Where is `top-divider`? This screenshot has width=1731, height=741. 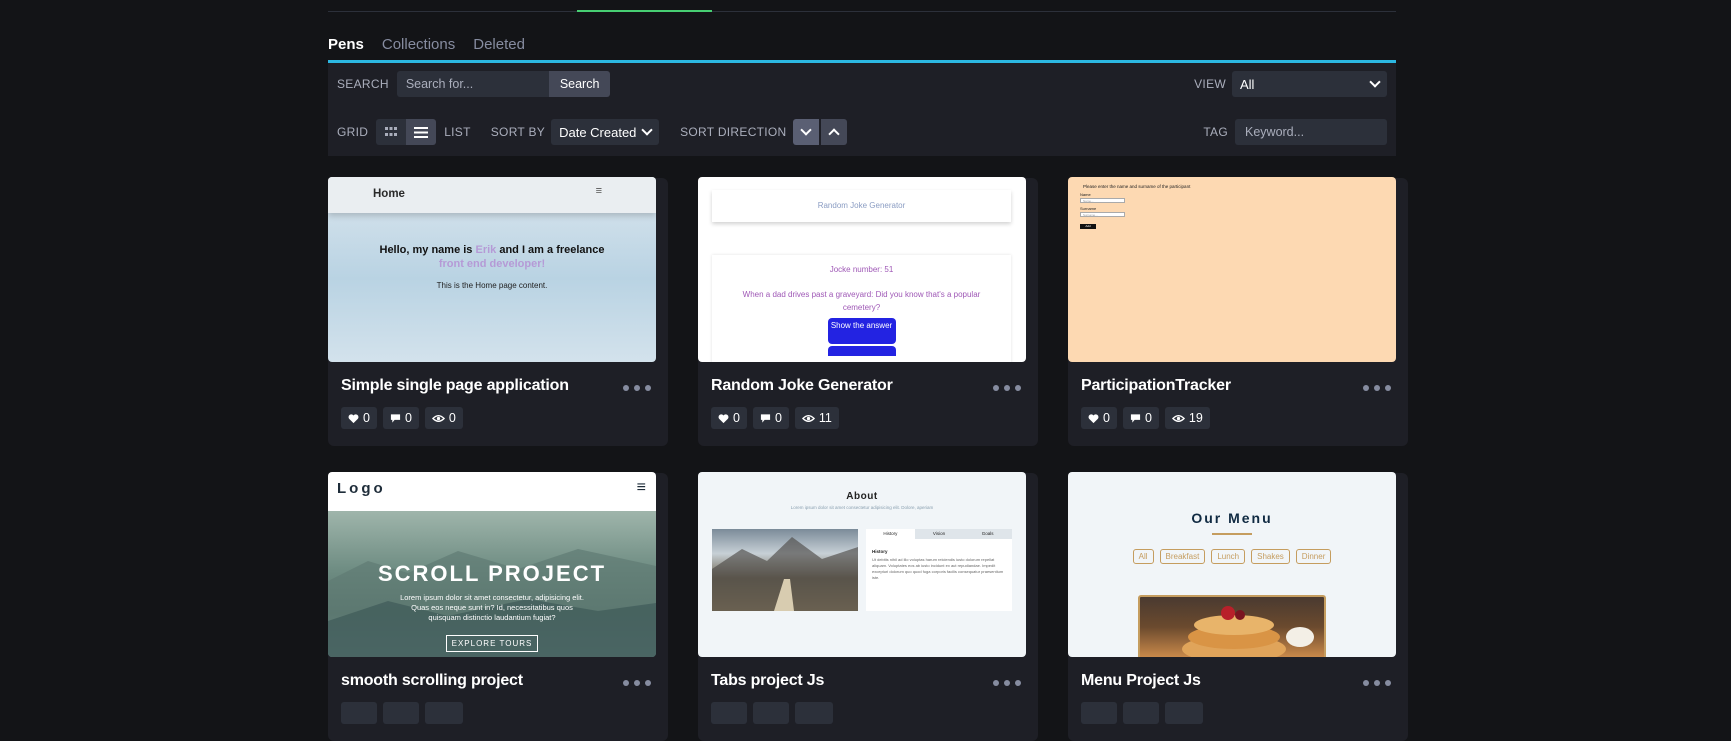
top-divider is located at coordinates (862, 11).